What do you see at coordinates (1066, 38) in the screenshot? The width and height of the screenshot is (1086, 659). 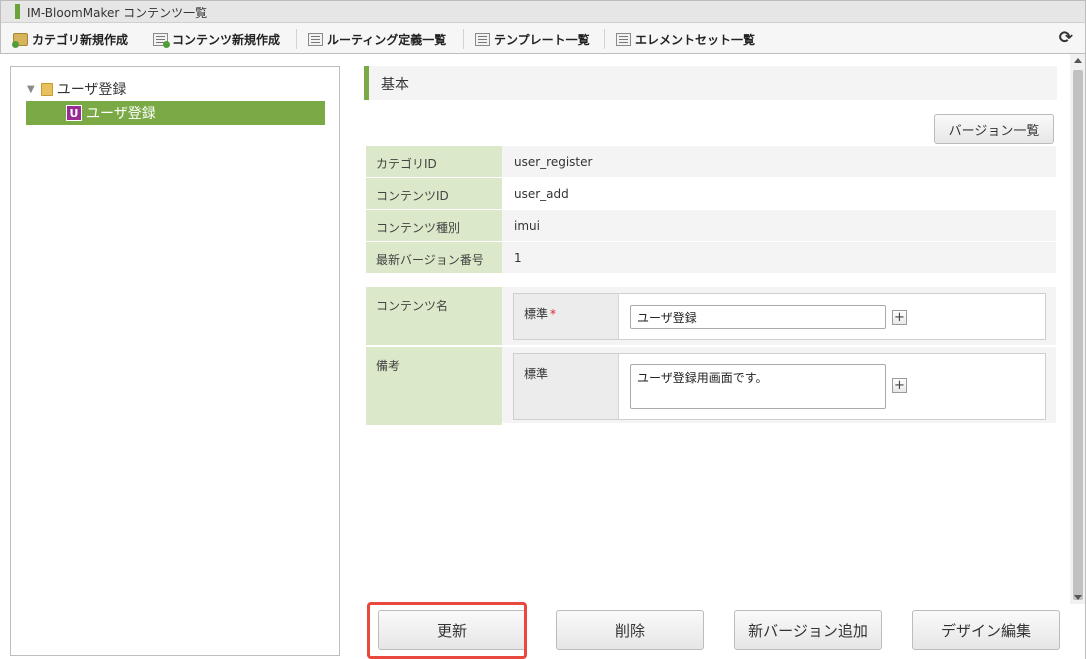 I see `refresh-icon: ⟳` at bounding box center [1066, 38].